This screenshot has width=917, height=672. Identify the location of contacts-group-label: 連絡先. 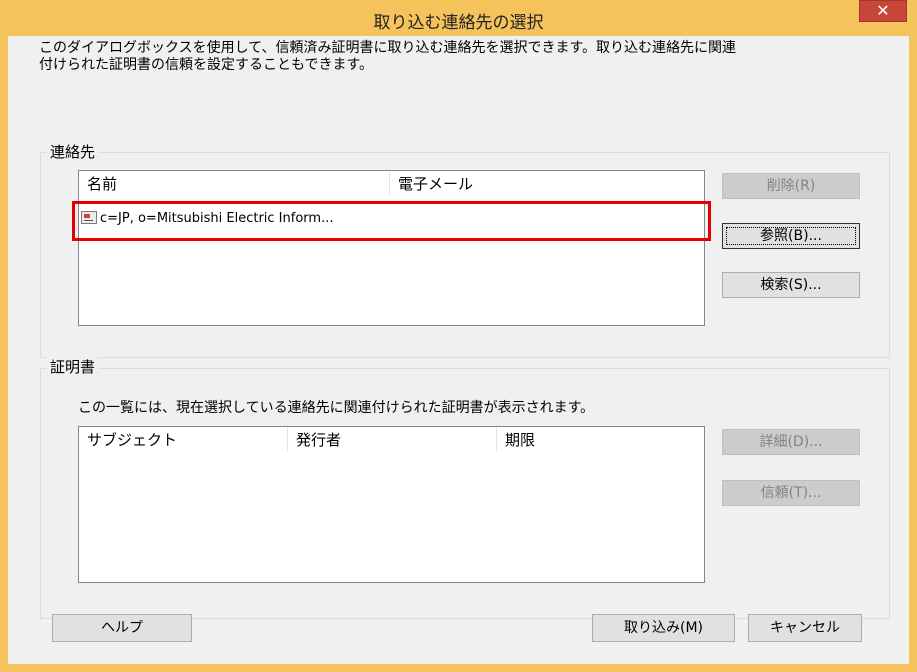
(73, 151).